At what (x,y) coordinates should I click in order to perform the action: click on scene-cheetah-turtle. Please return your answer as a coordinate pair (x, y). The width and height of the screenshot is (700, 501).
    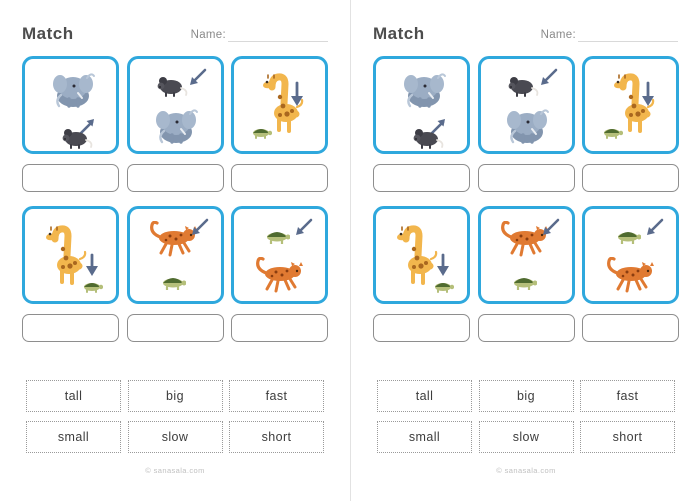
    Looking at the image, I should click on (526, 255).